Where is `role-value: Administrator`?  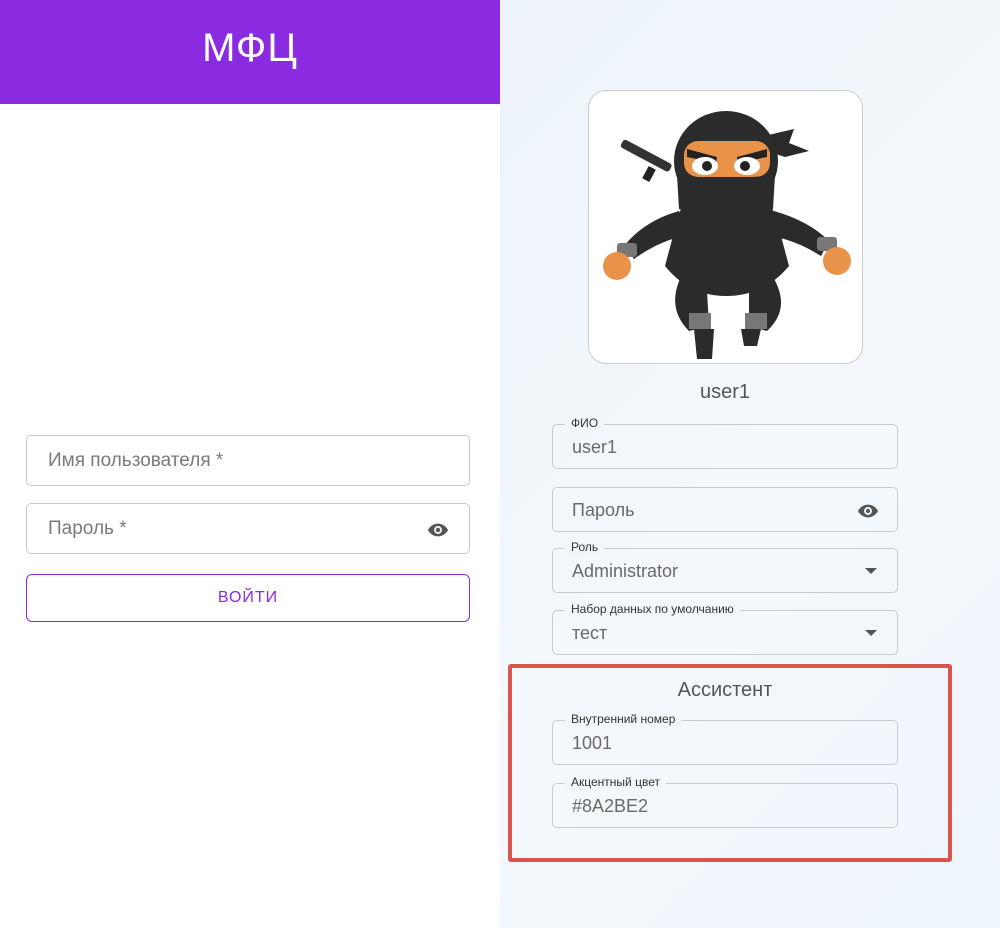 role-value: Administrator is located at coordinates (625, 571).